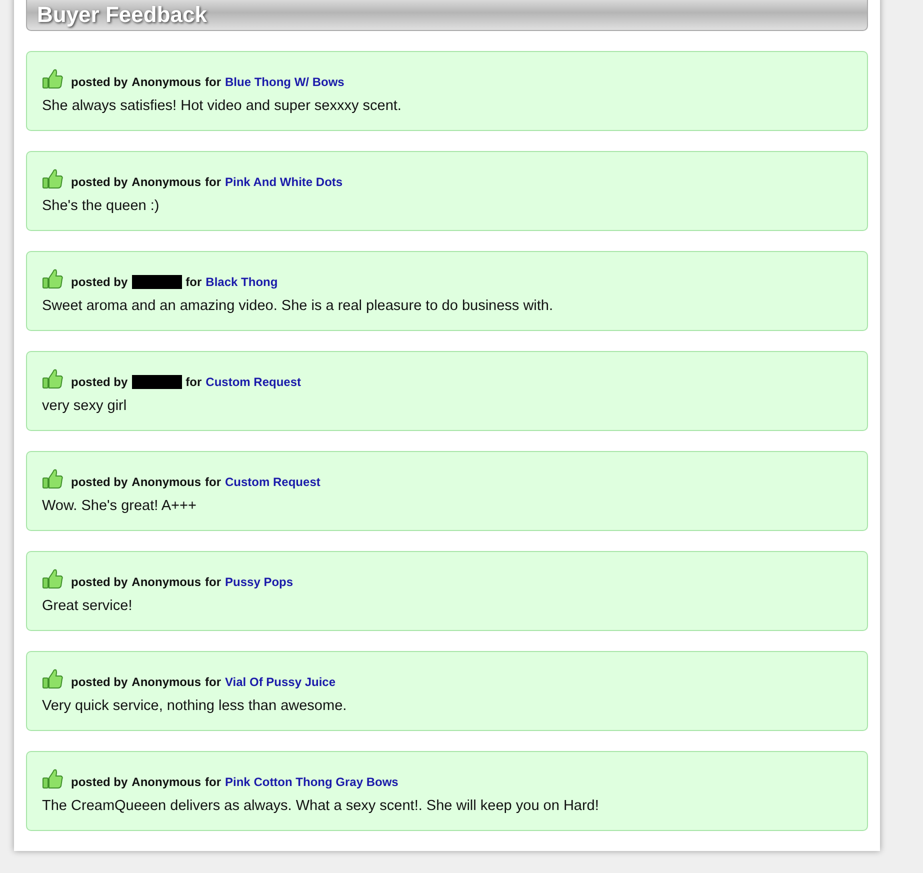 The width and height of the screenshot is (923, 873). What do you see at coordinates (88, 606) in the screenshot?
I see `feedback-comment: Great service!` at bounding box center [88, 606].